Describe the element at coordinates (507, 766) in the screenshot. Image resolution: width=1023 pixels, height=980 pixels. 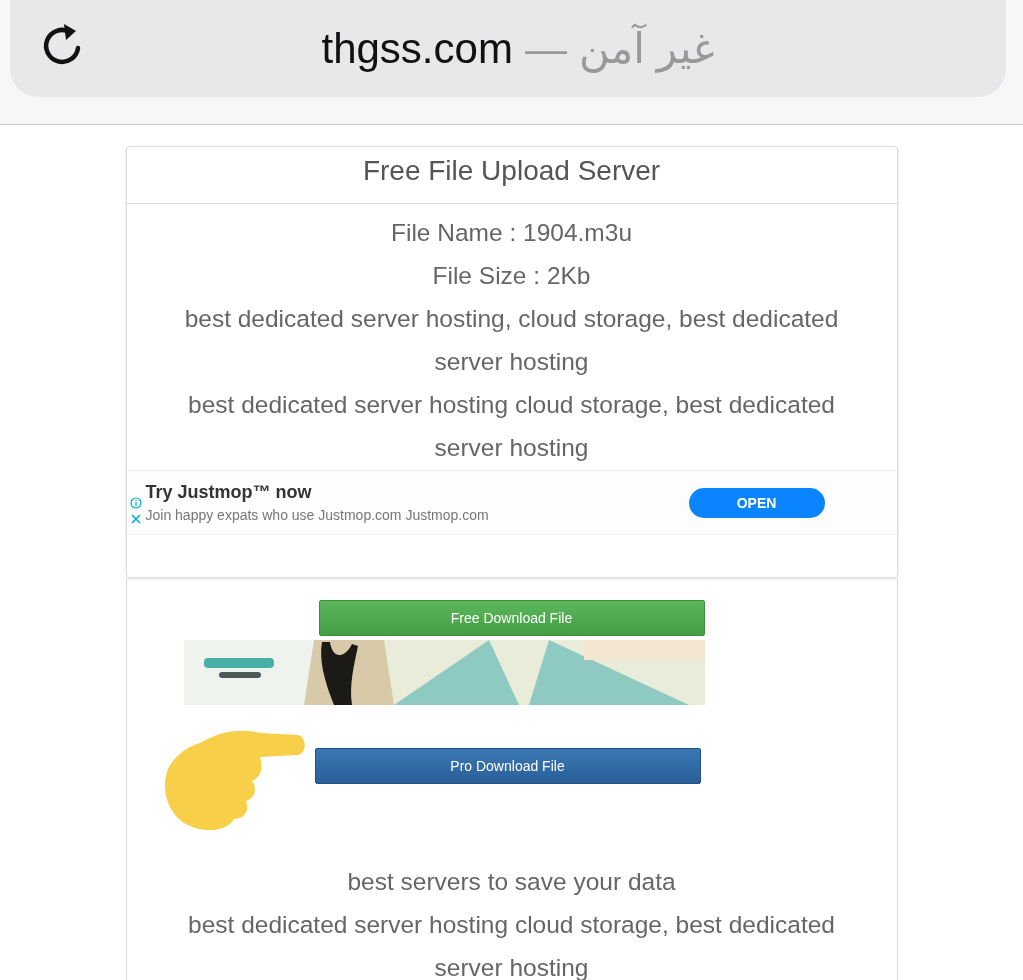
I see `pro-download-button: Pro Download File` at that location.